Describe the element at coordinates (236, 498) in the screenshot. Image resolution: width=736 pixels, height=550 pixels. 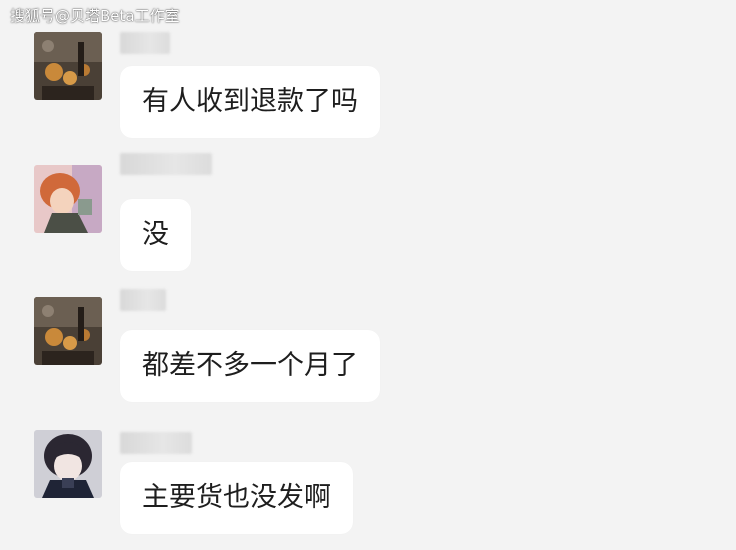
I see `message-bubble: 主要货也没发啊` at that location.